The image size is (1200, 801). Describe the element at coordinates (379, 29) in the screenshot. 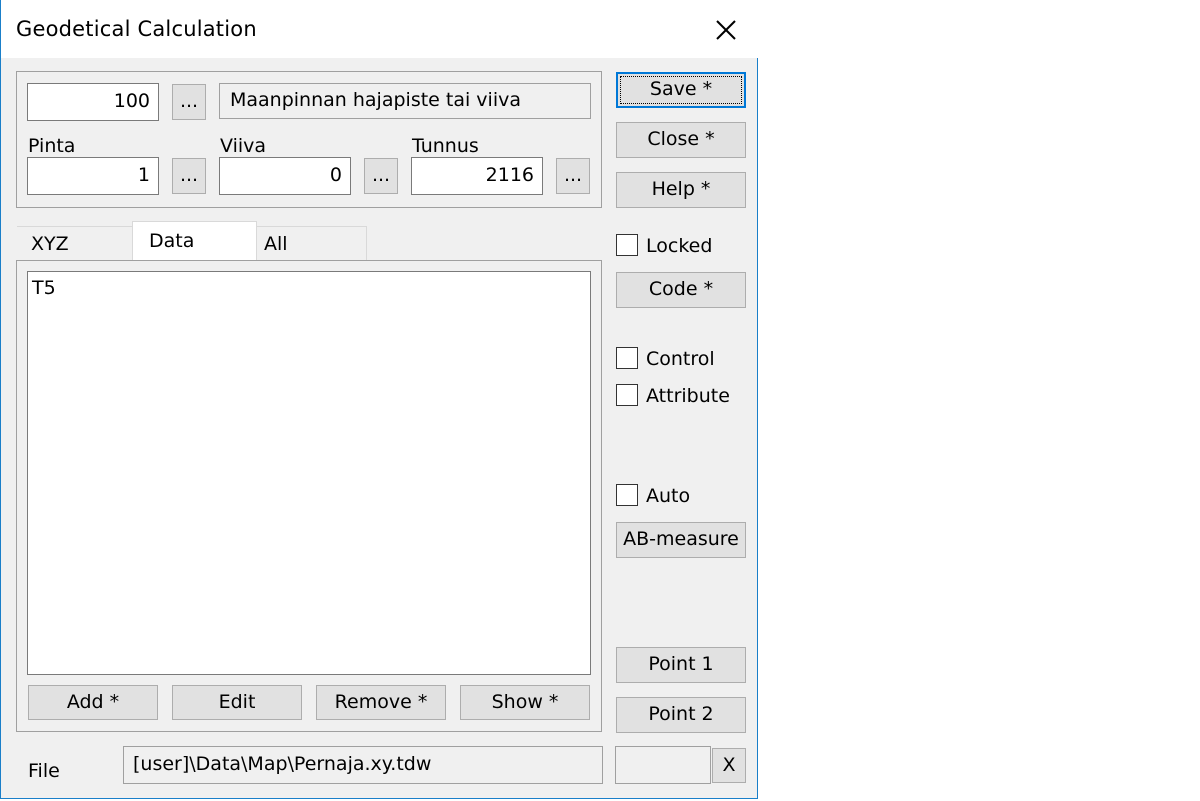

I see `title-bar: Geodetical Calculation` at that location.